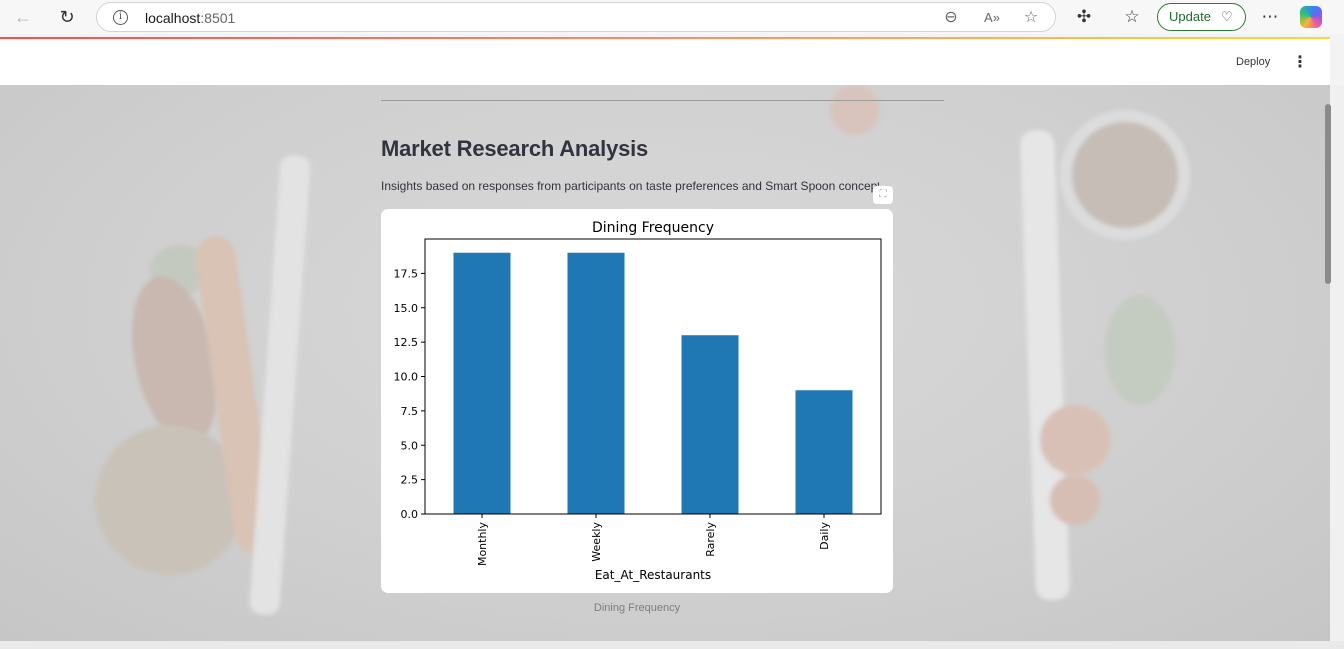 Image resolution: width=1344 pixels, height=649 pixels. What do you see at coordinates (576, 17) in the screenshot?
I see `address-bar: i localhost:8501 ⊖ A» ☆` at bounding box center [576, 17].